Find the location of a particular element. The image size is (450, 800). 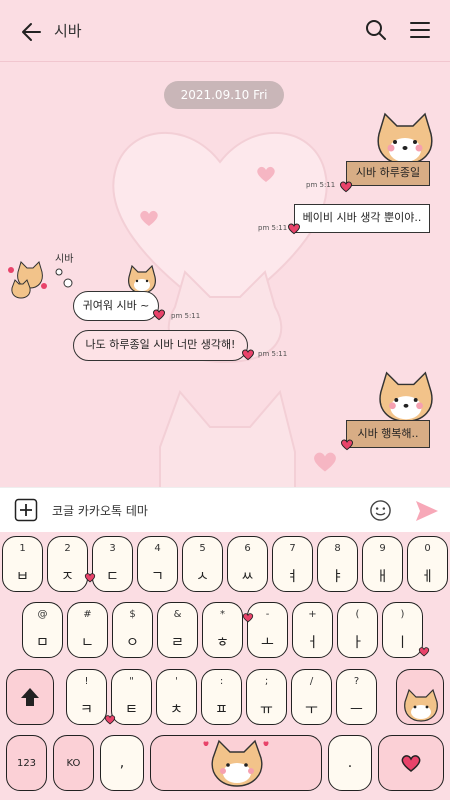

key-number: 7 is located at coordinates (292, 548).